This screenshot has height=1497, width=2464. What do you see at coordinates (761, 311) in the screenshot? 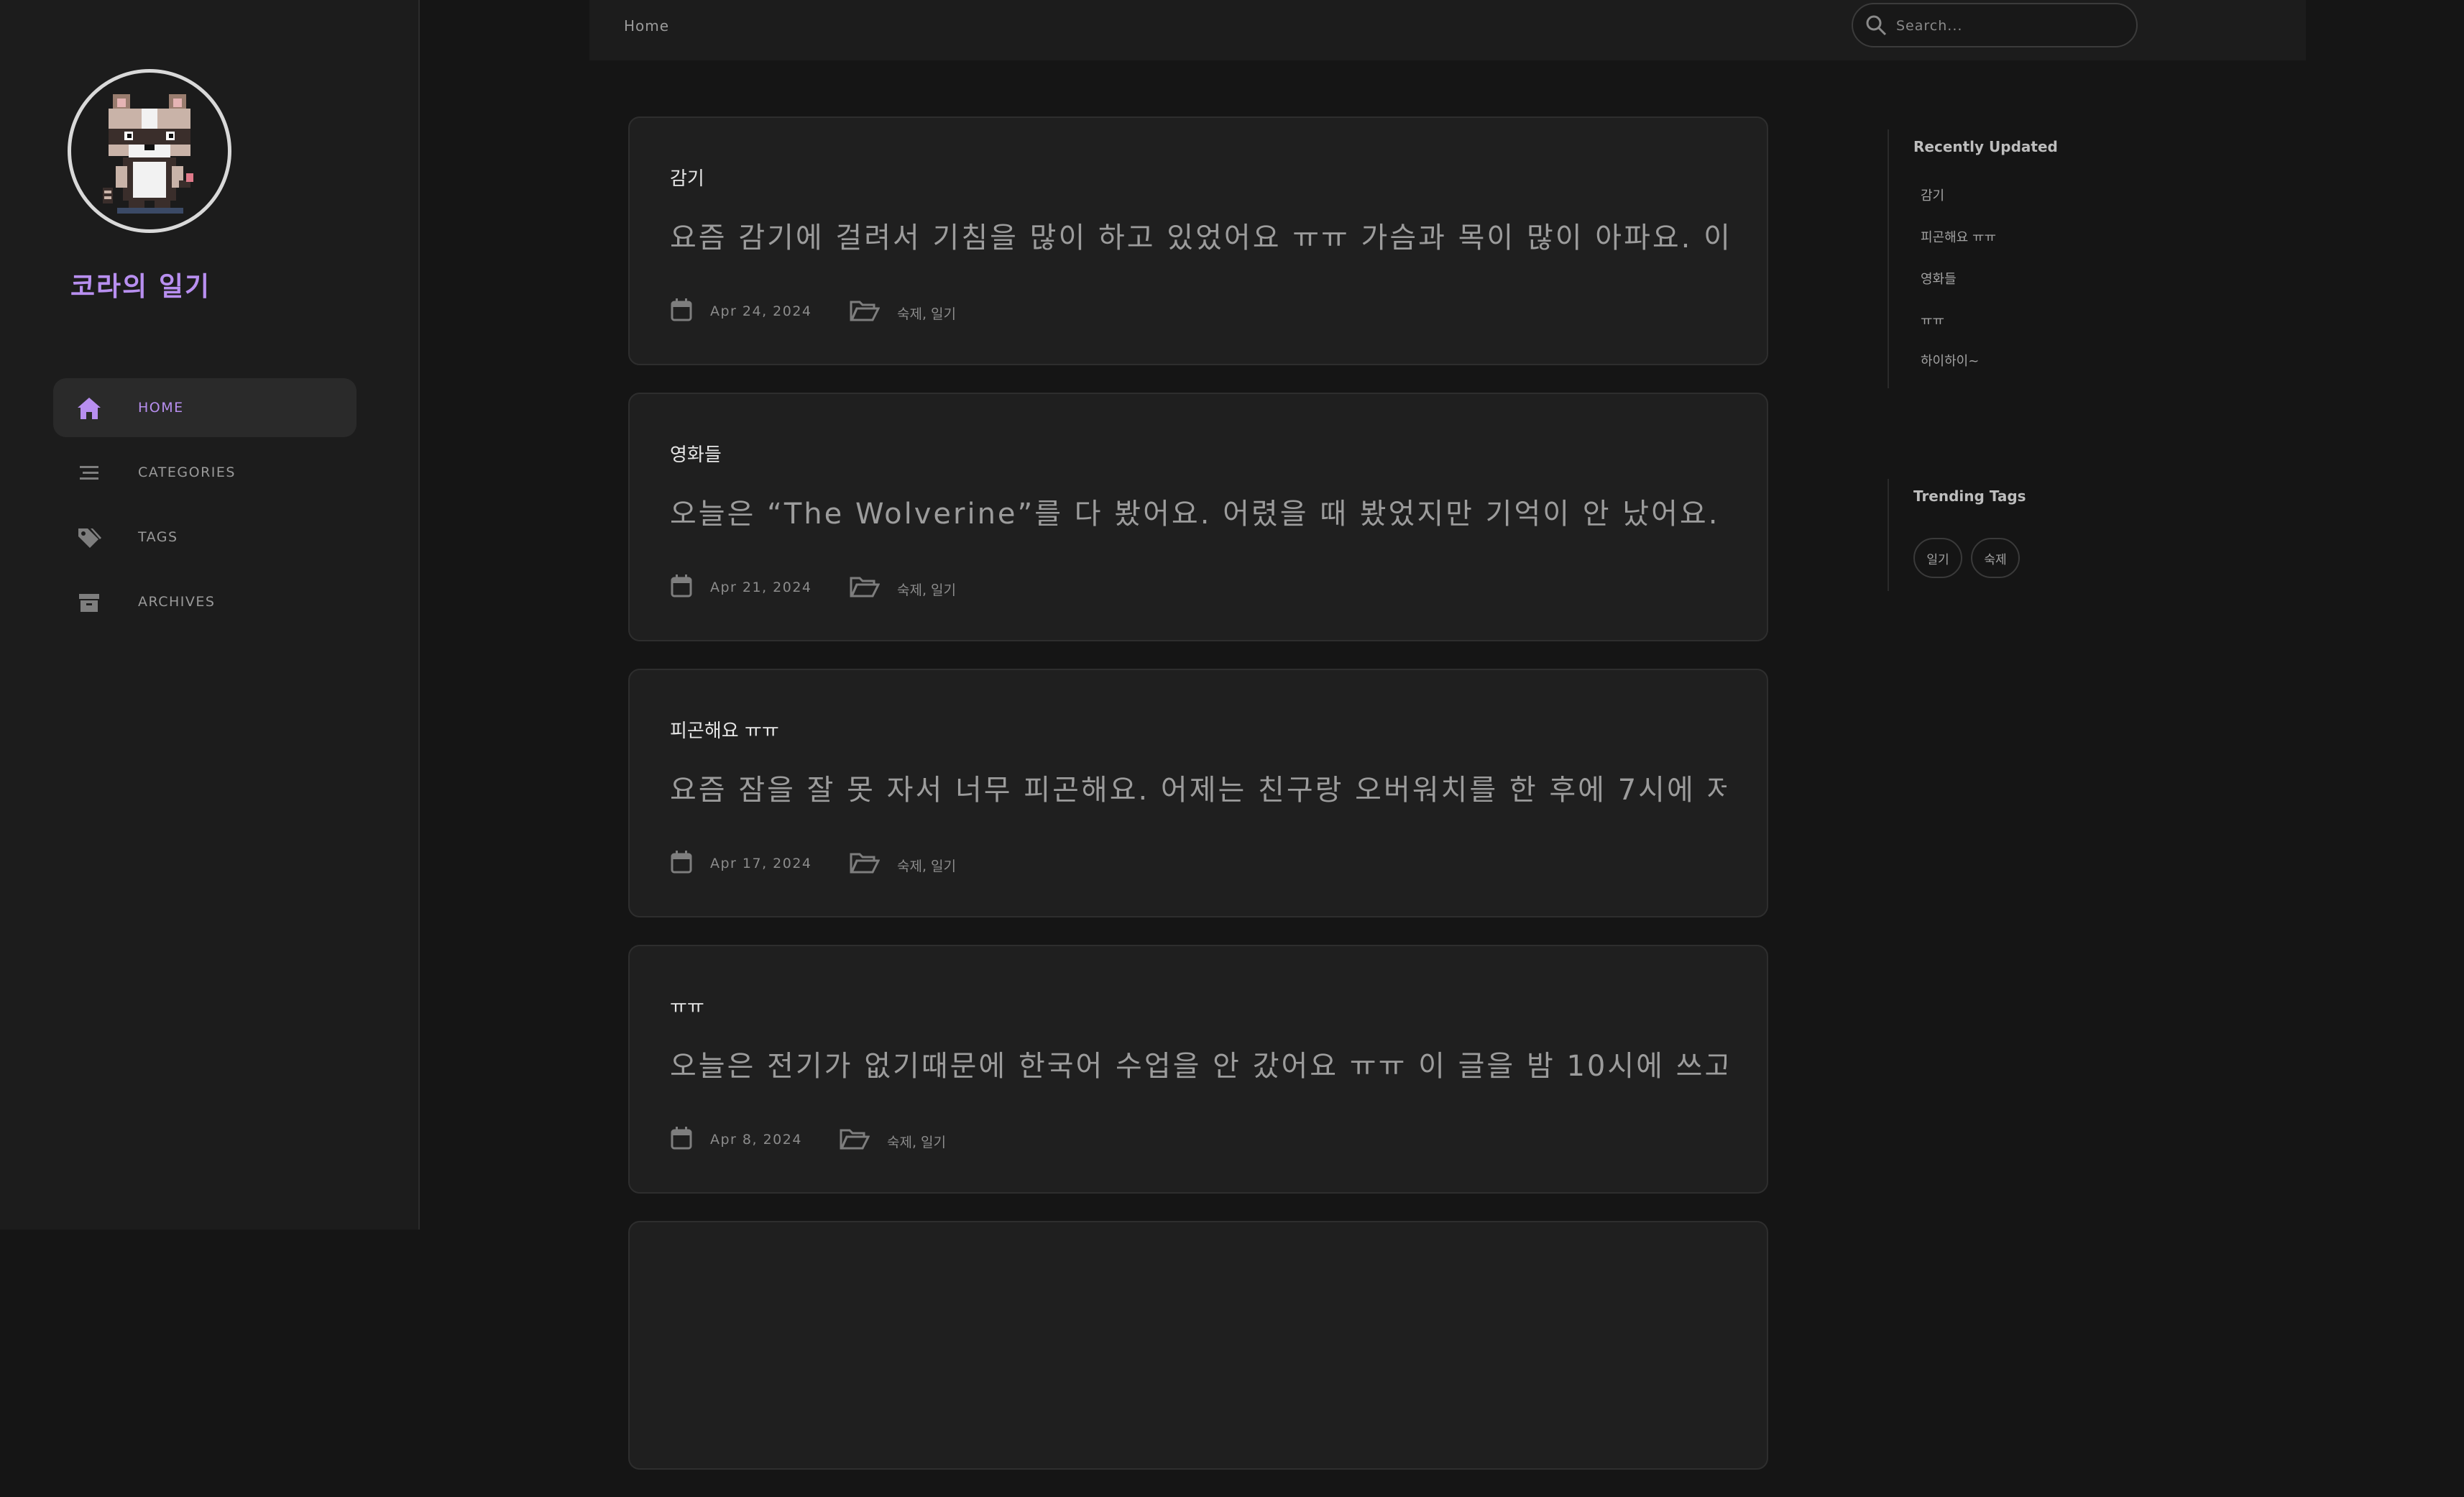
I see `post-date: Apr 24, 2024` at bounding box center [761, 311].